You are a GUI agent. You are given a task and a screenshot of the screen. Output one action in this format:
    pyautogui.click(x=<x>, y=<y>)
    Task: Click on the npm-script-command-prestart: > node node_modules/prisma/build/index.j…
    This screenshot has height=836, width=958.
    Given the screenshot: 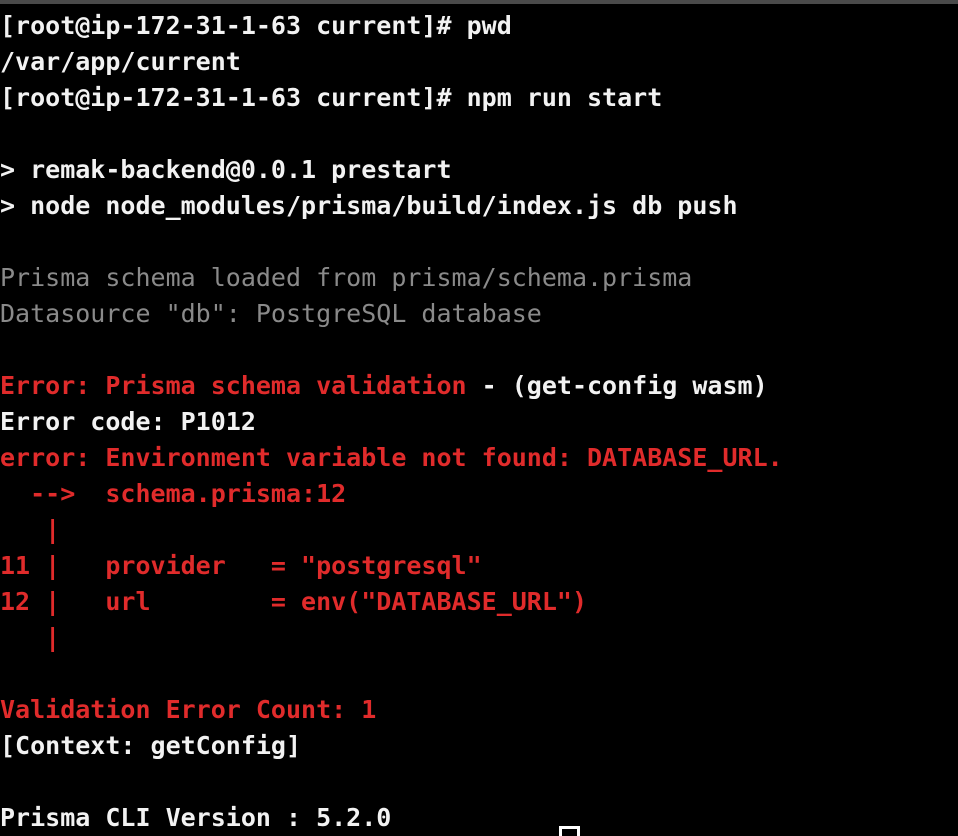 What is the action you would take?
    pyautogui.click(x=479, y=206)
    